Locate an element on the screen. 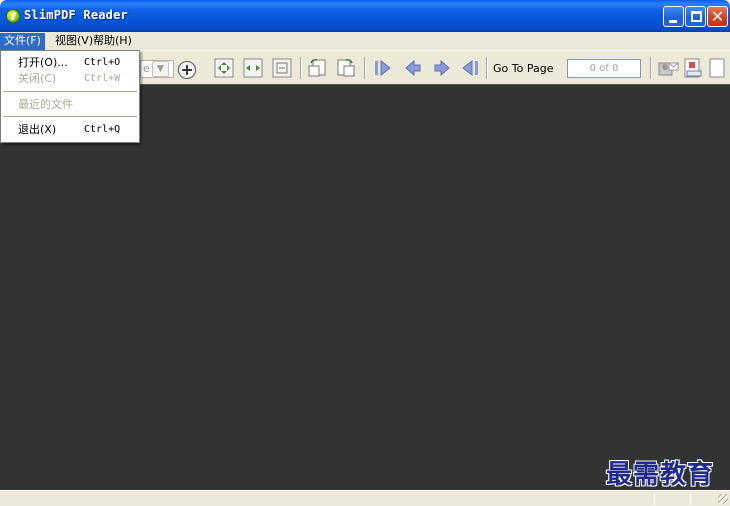 The width and height of the screenshot is (730, 506). menu-item-recent-files: 最近的文件 is located at coordinates (70, 104).